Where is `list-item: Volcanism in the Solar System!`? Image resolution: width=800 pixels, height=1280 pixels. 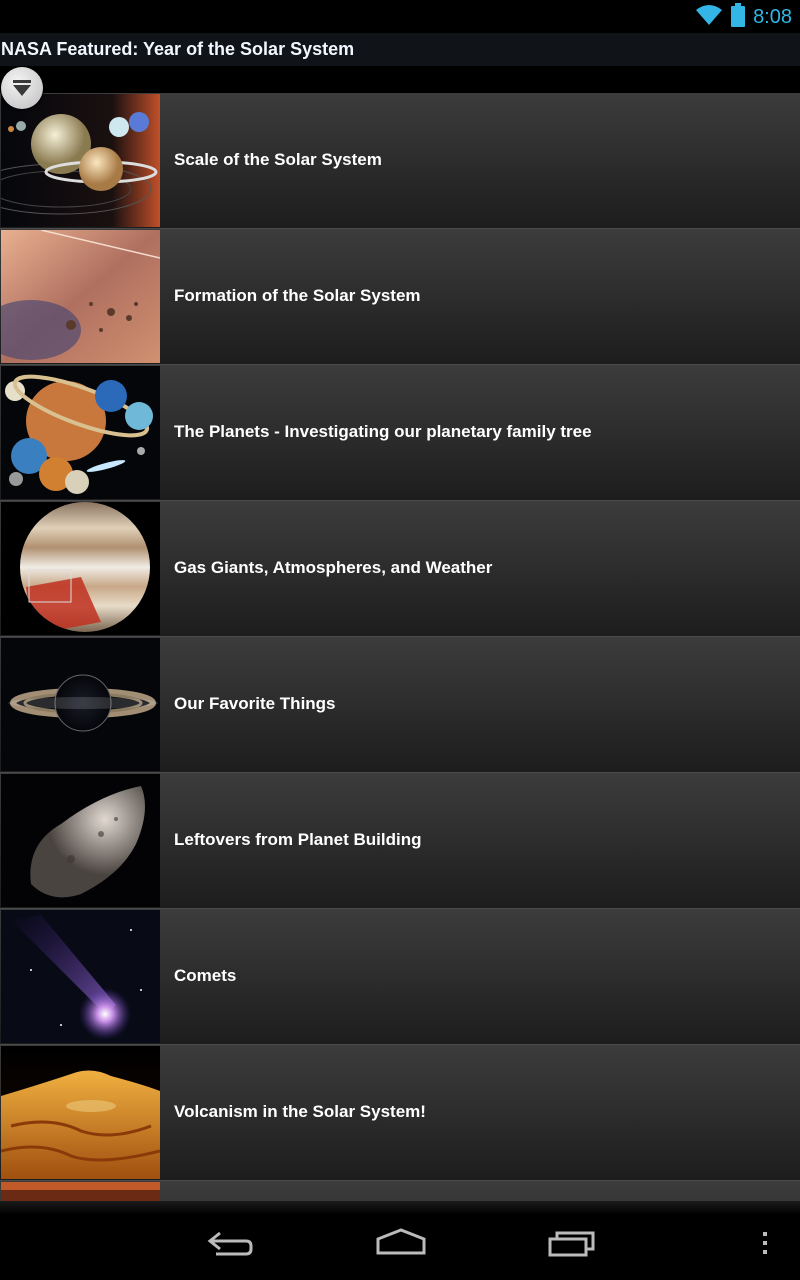
list-item: Volcanism in the Solar System! is located at coordinates (400, 1113).